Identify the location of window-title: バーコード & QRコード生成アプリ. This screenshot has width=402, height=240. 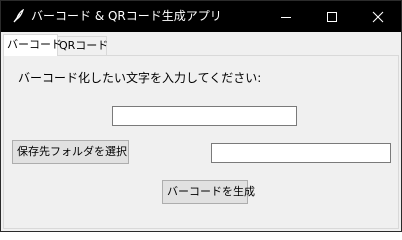
(126, 16).